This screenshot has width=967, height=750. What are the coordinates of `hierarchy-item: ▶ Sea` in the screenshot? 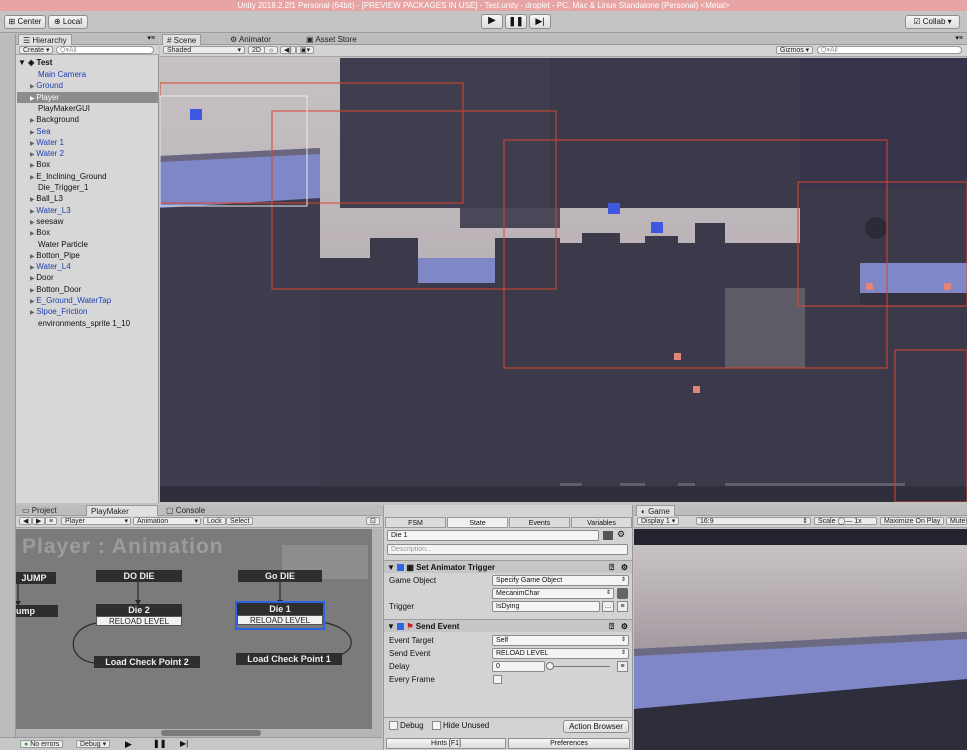 It's located at (40, 131).